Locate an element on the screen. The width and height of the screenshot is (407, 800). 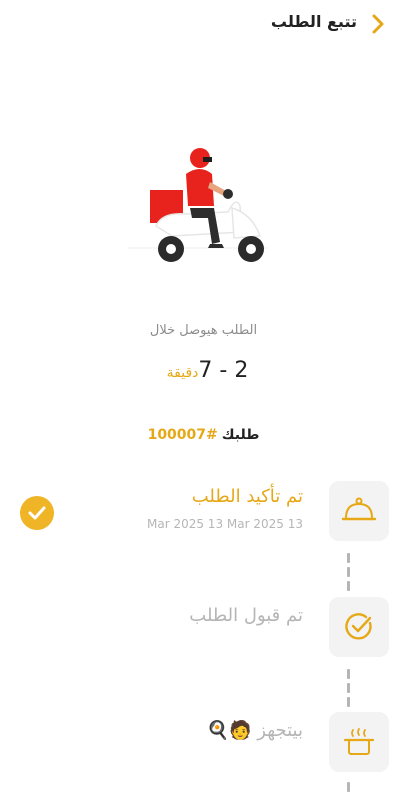
chevron-right-icon is located at coordinates (378, 24).